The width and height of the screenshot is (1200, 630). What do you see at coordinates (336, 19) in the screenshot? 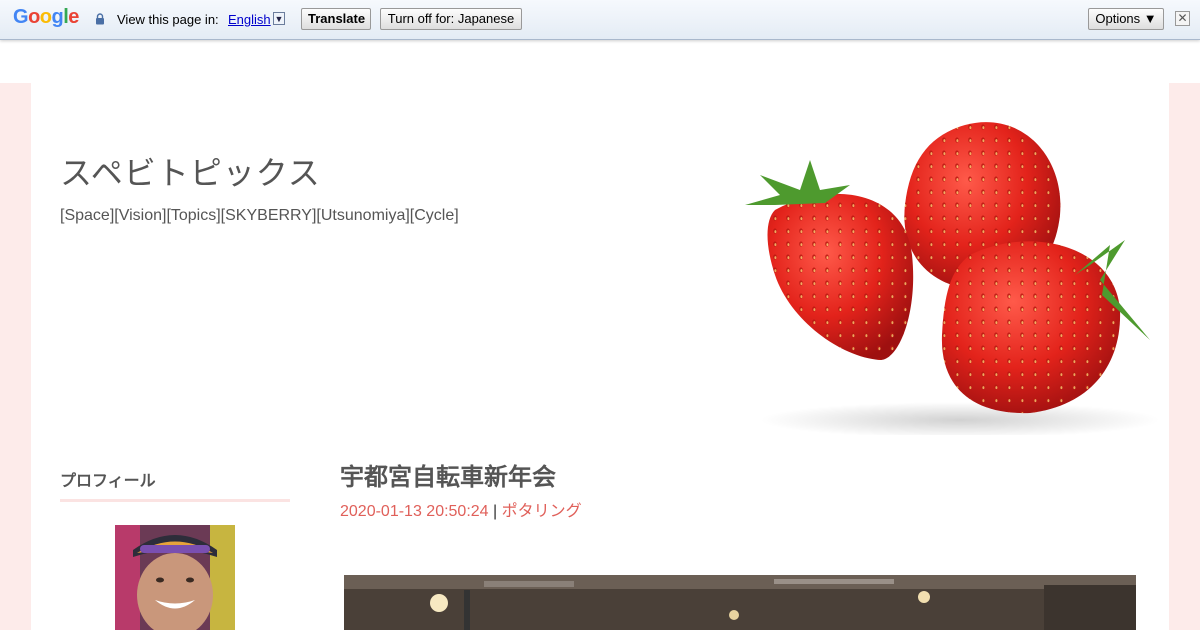
I see `translate-button: Translate` at bounding box center [336, 19].